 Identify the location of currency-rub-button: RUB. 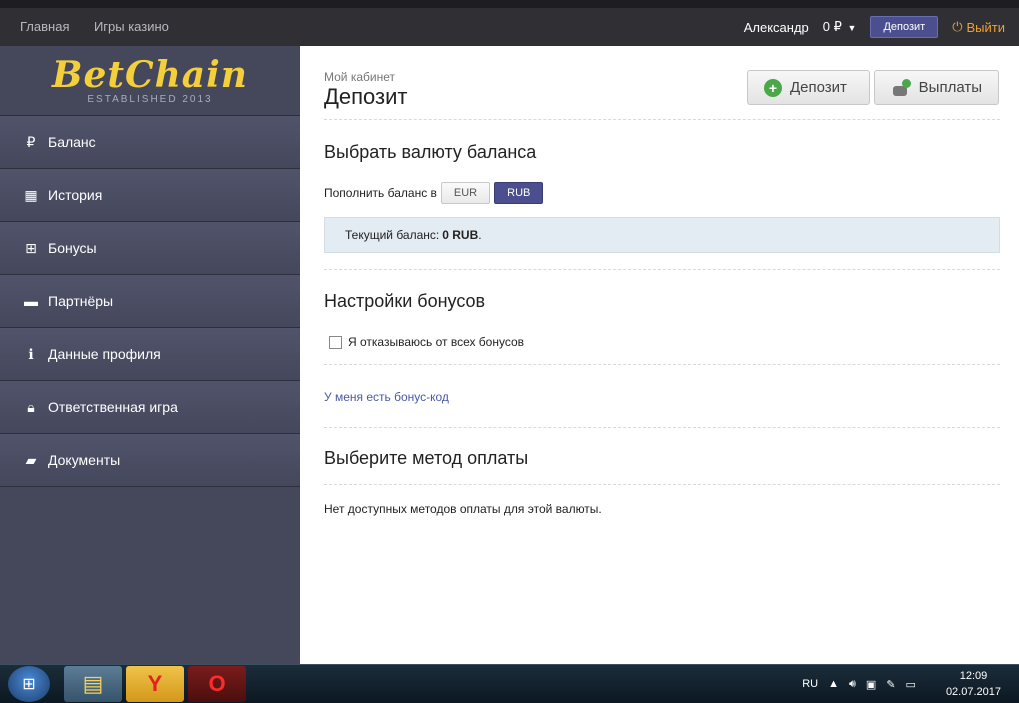
(519, 193).